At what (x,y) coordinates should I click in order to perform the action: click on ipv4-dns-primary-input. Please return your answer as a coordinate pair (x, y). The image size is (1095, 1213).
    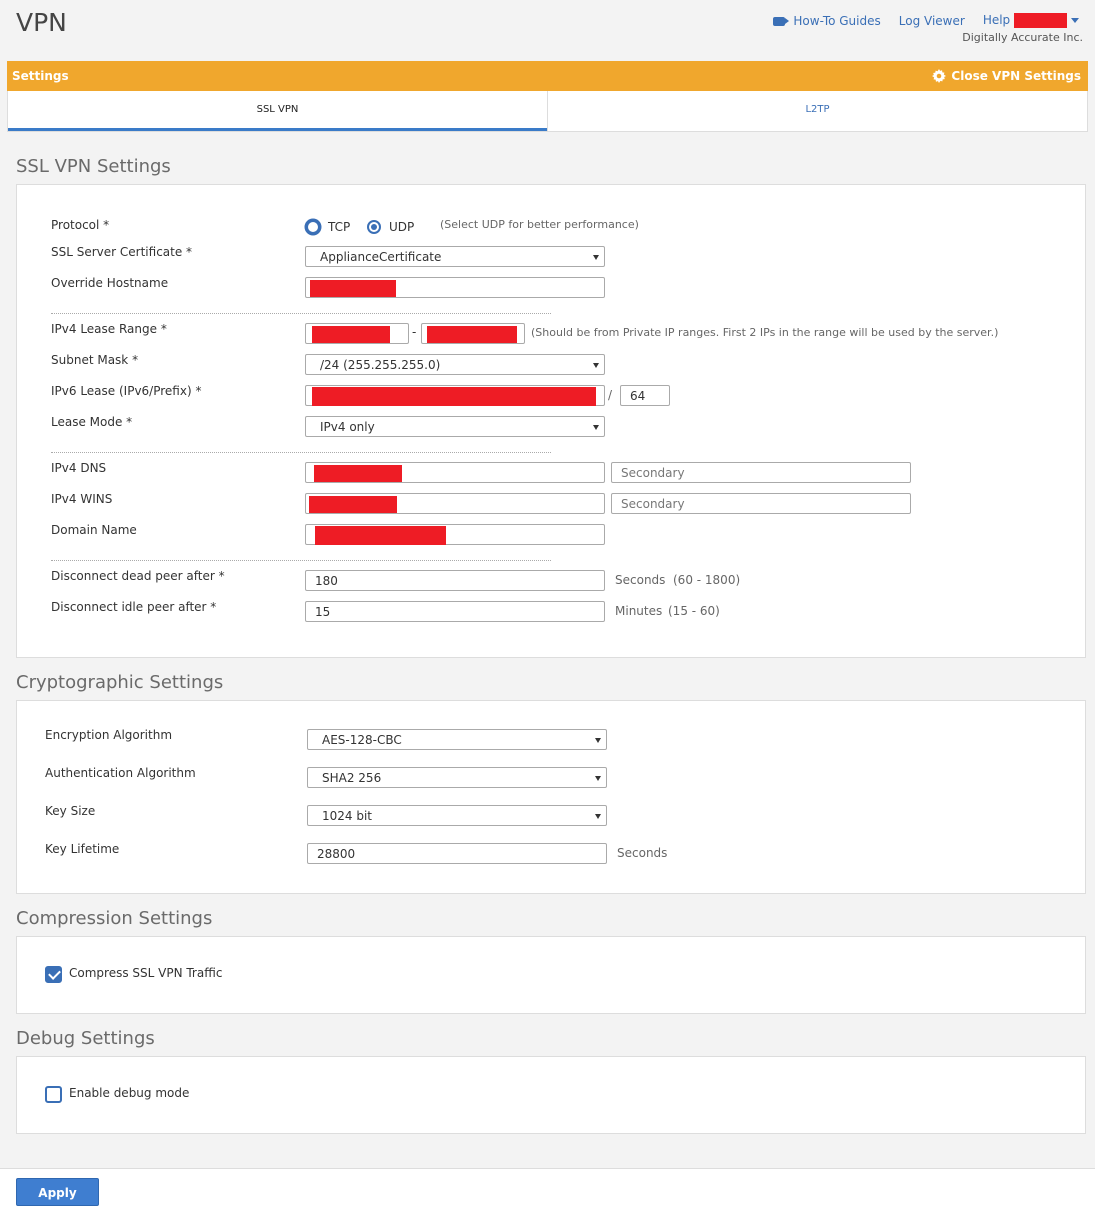
    Looking at the image, I should click on (455, 472).